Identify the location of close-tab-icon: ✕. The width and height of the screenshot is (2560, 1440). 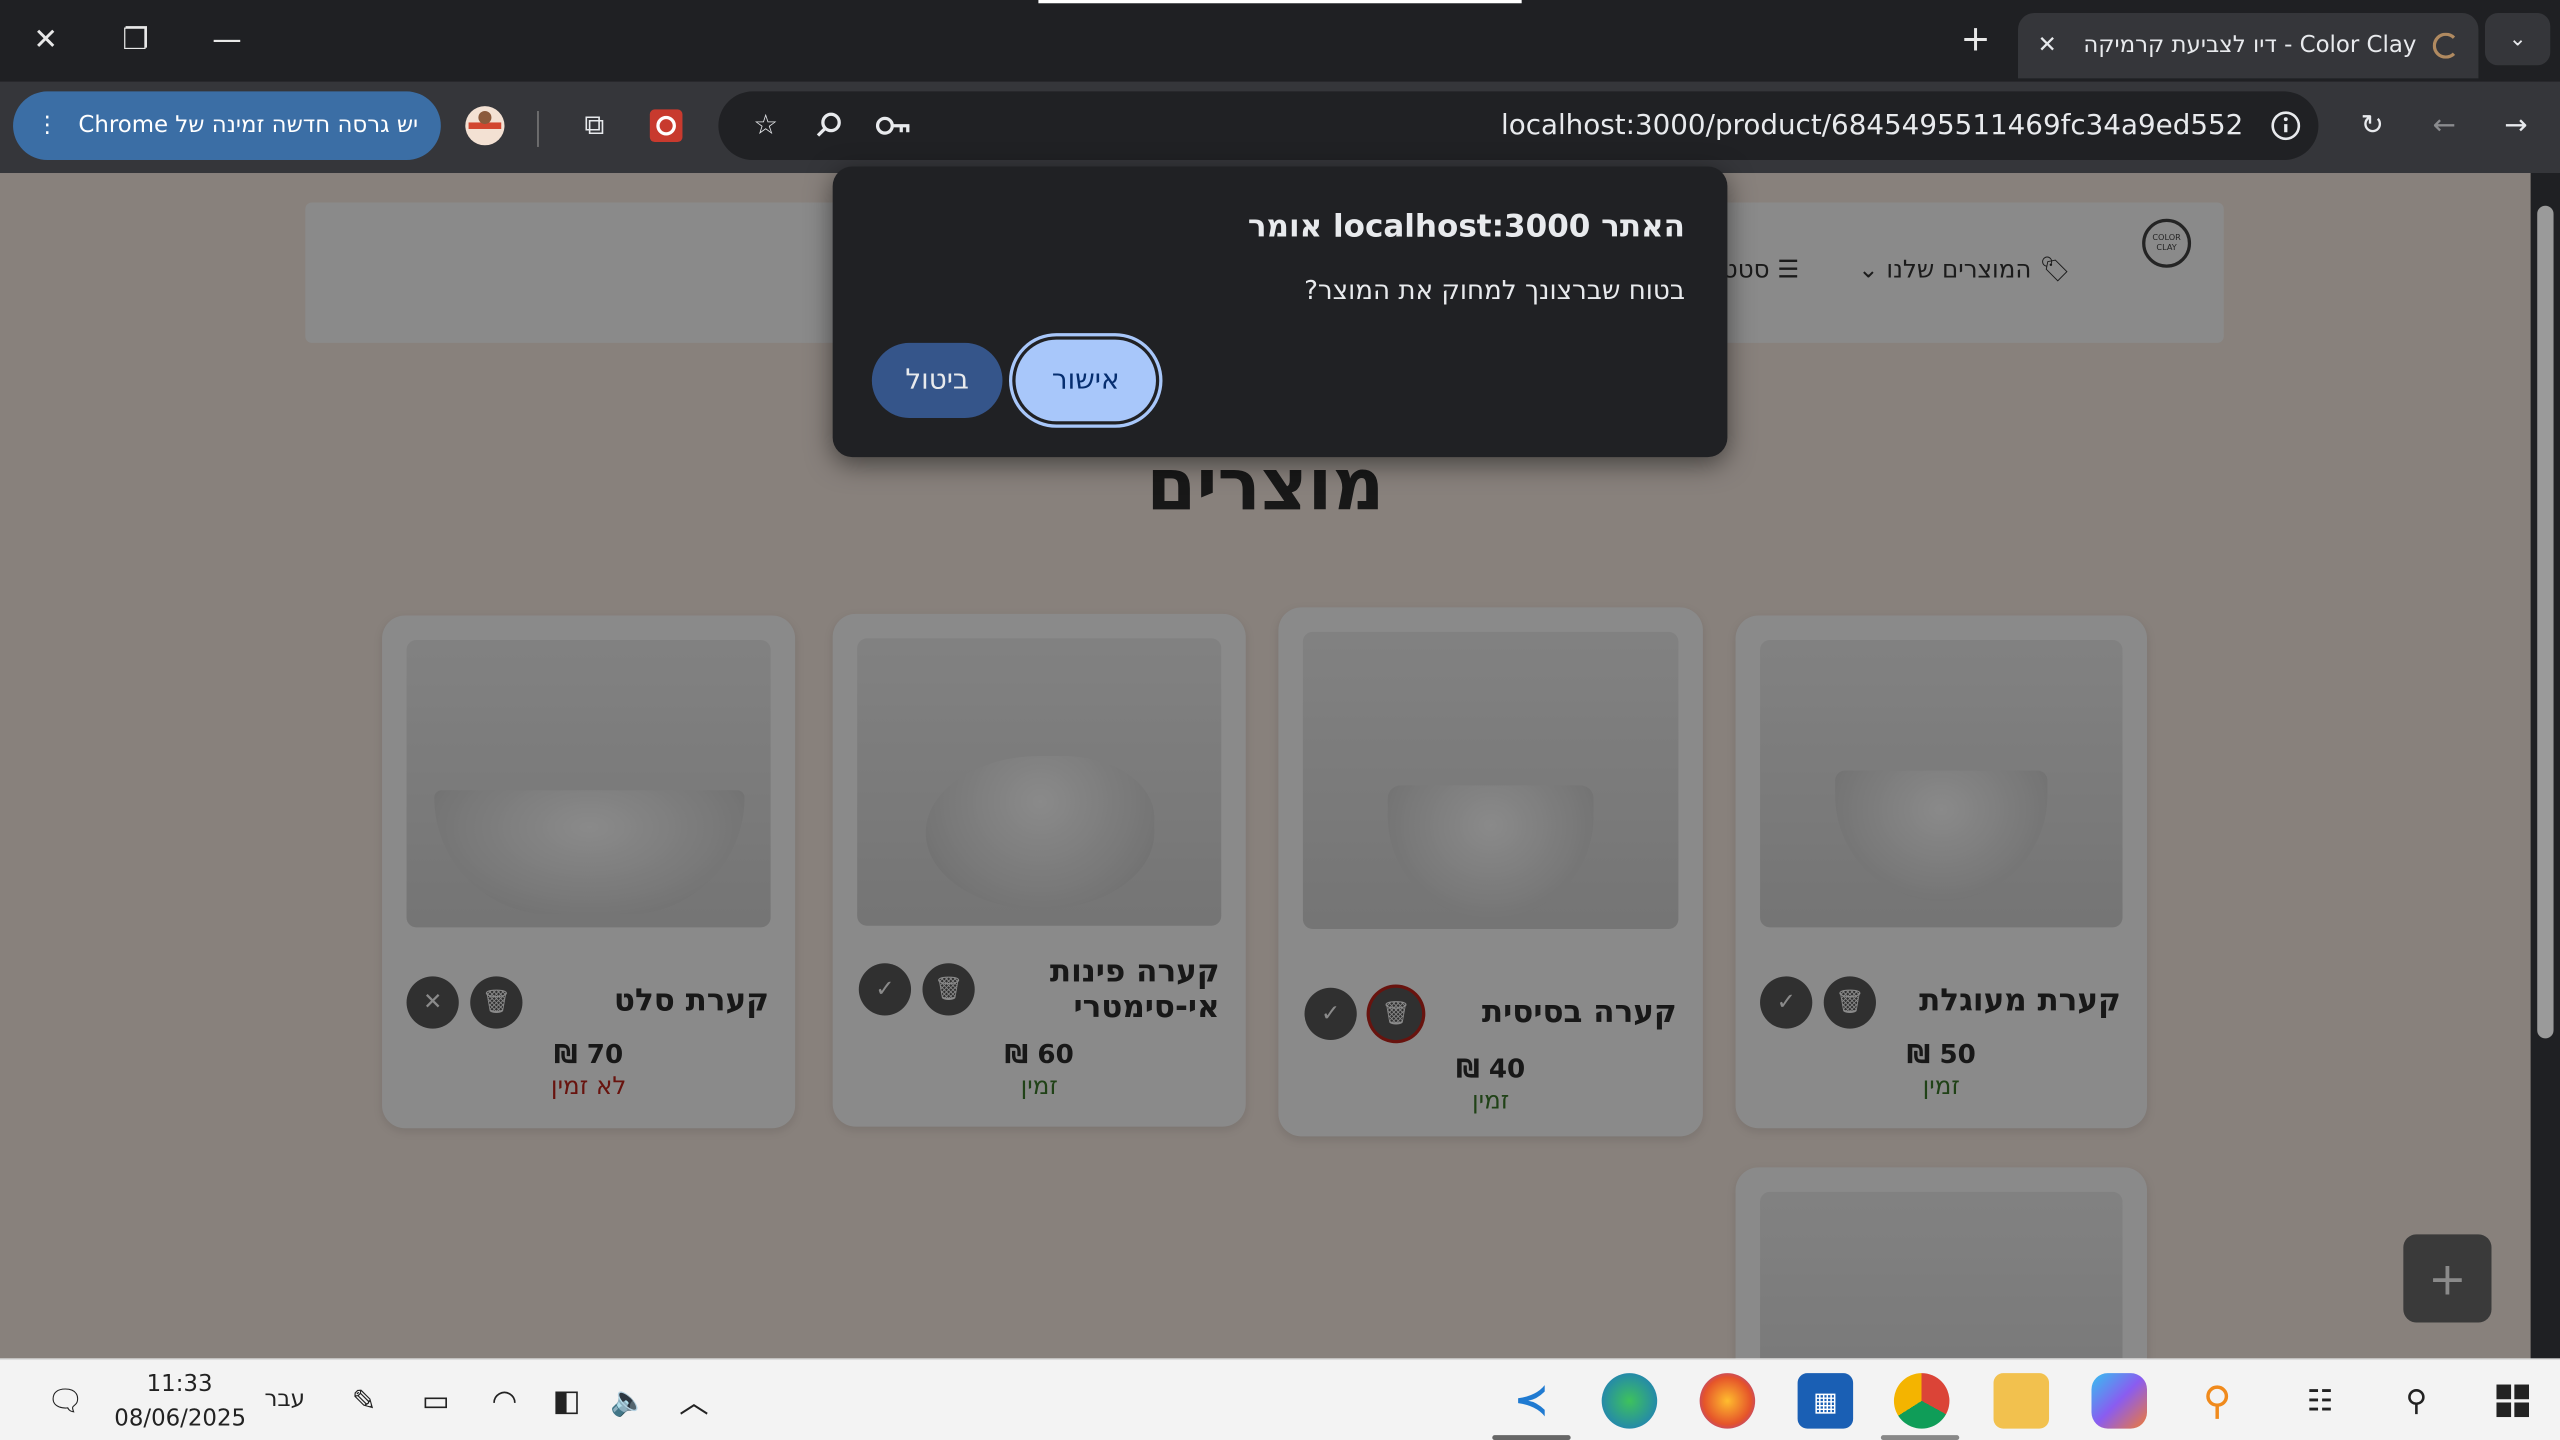
(2047, 46).